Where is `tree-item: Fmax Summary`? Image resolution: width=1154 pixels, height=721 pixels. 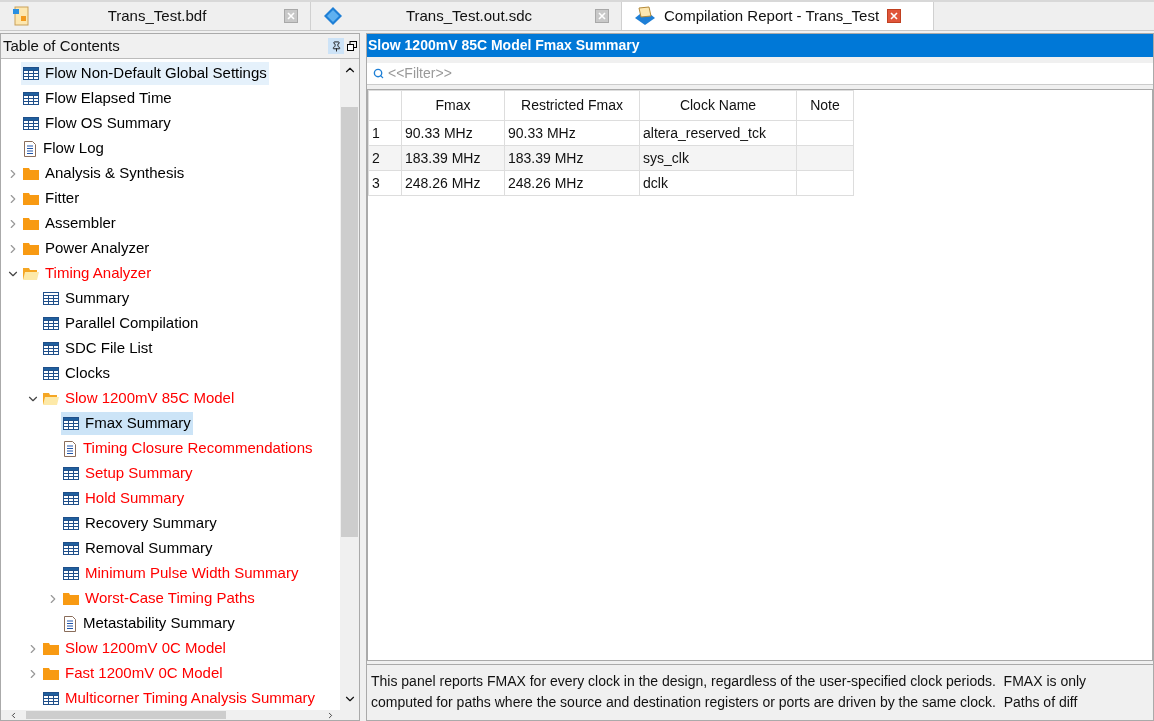 tree-item: Fmax Summary is located at coordinates (127, 423).